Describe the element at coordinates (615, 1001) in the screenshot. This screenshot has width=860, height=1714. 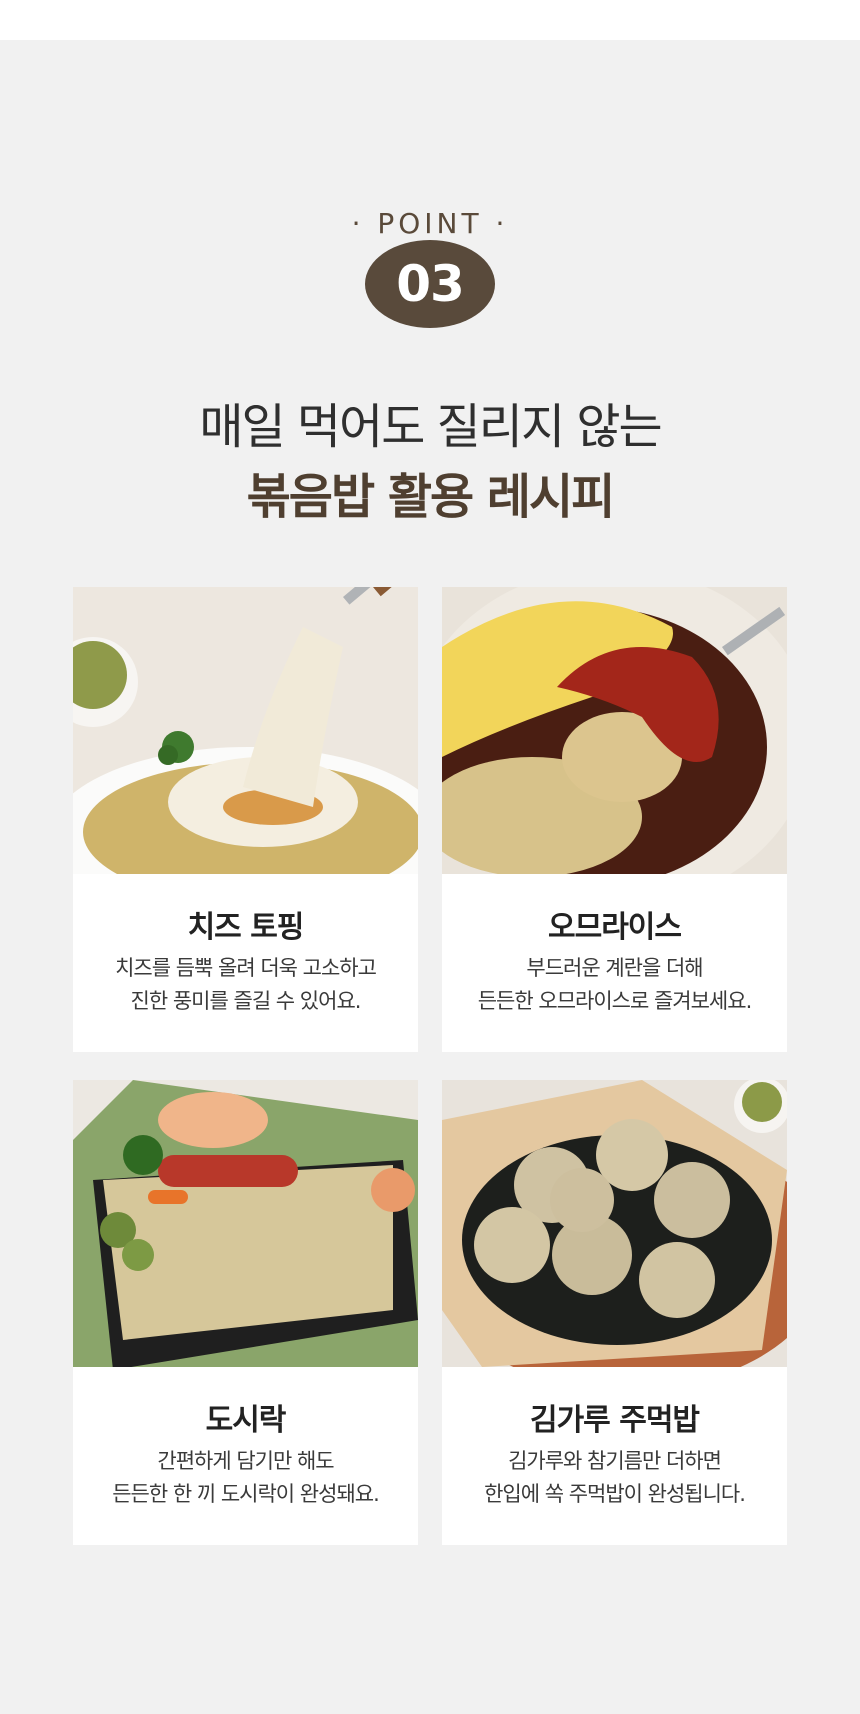
I see `card-description-line-2: 든든한 오므라이스로 즐겨보세요.` at that location.